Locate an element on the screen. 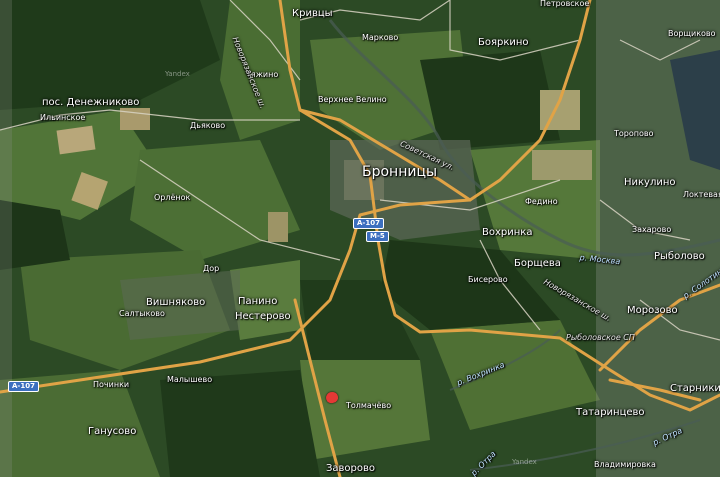 The image size is (720, 477). place-label: Федино is located at coordinates (541, 202).